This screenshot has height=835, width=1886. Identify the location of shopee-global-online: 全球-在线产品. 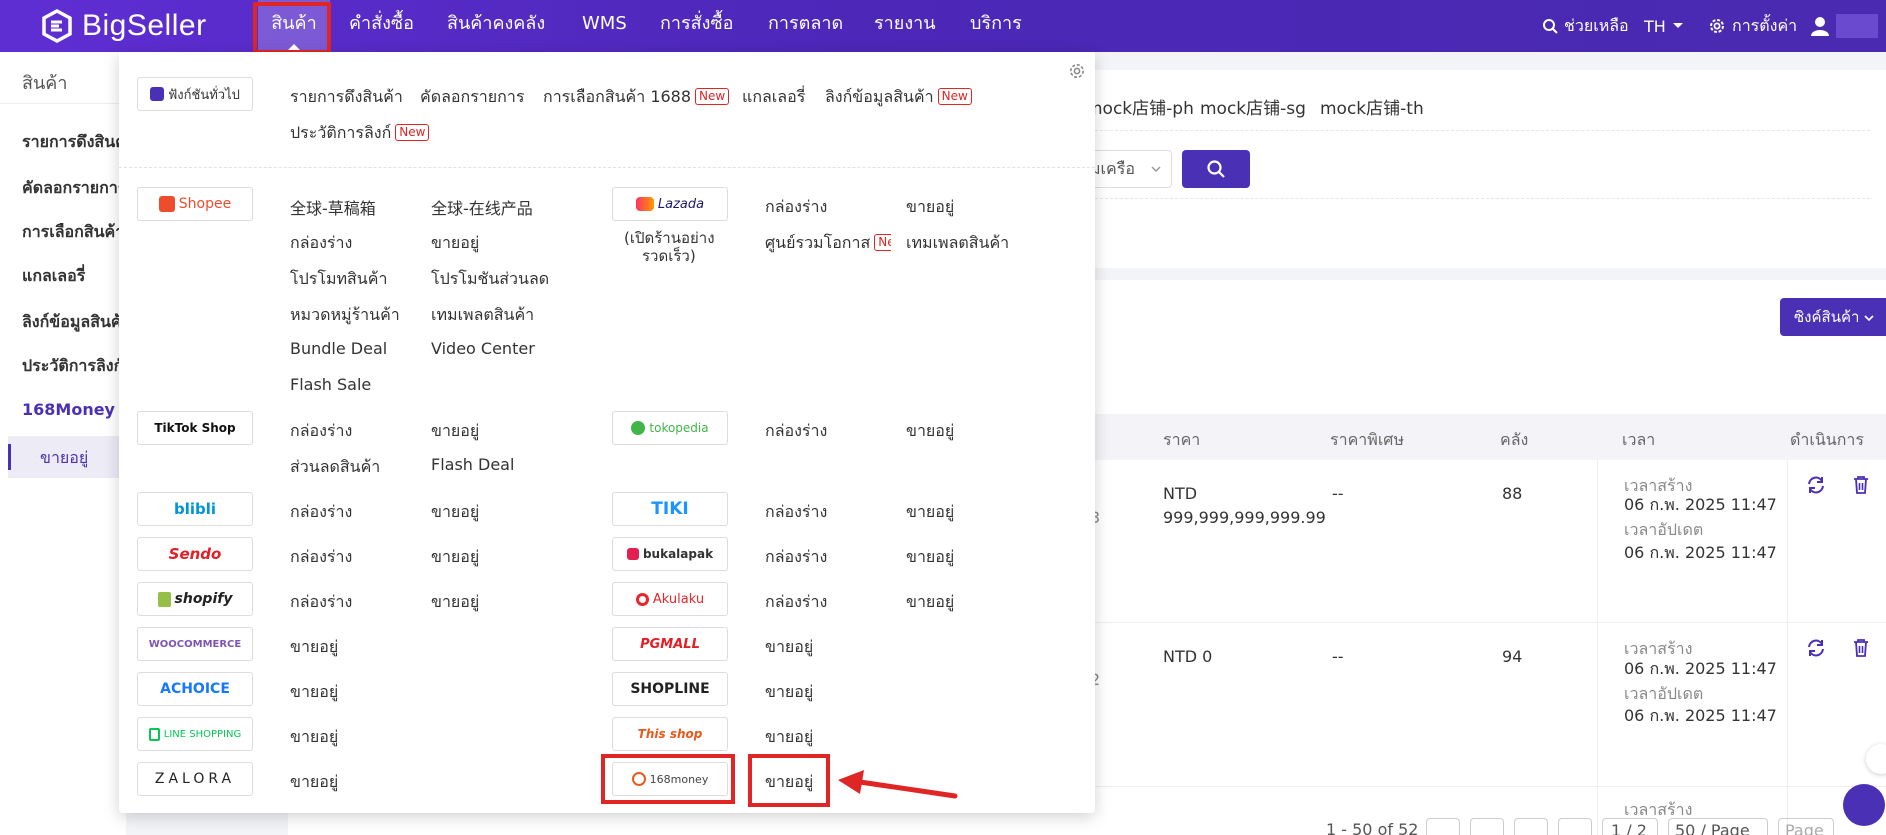
(482, 207).